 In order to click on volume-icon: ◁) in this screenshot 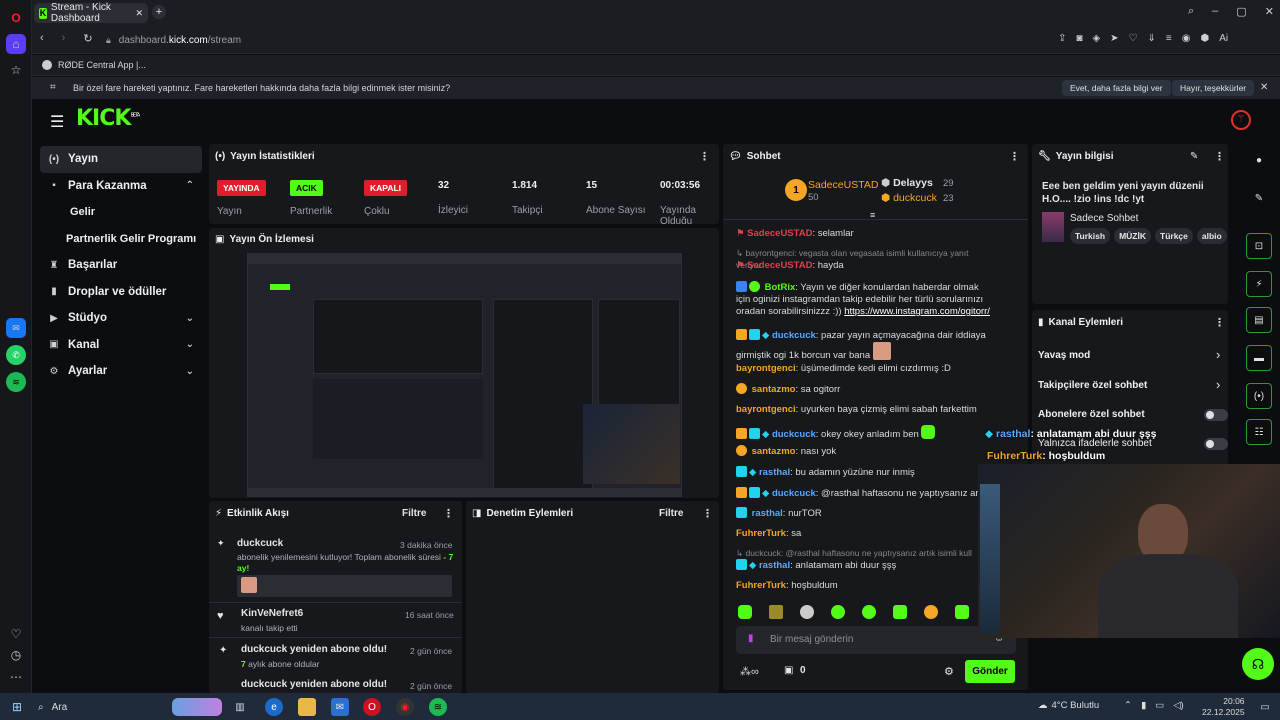, I will do `click(1178, 705)`.